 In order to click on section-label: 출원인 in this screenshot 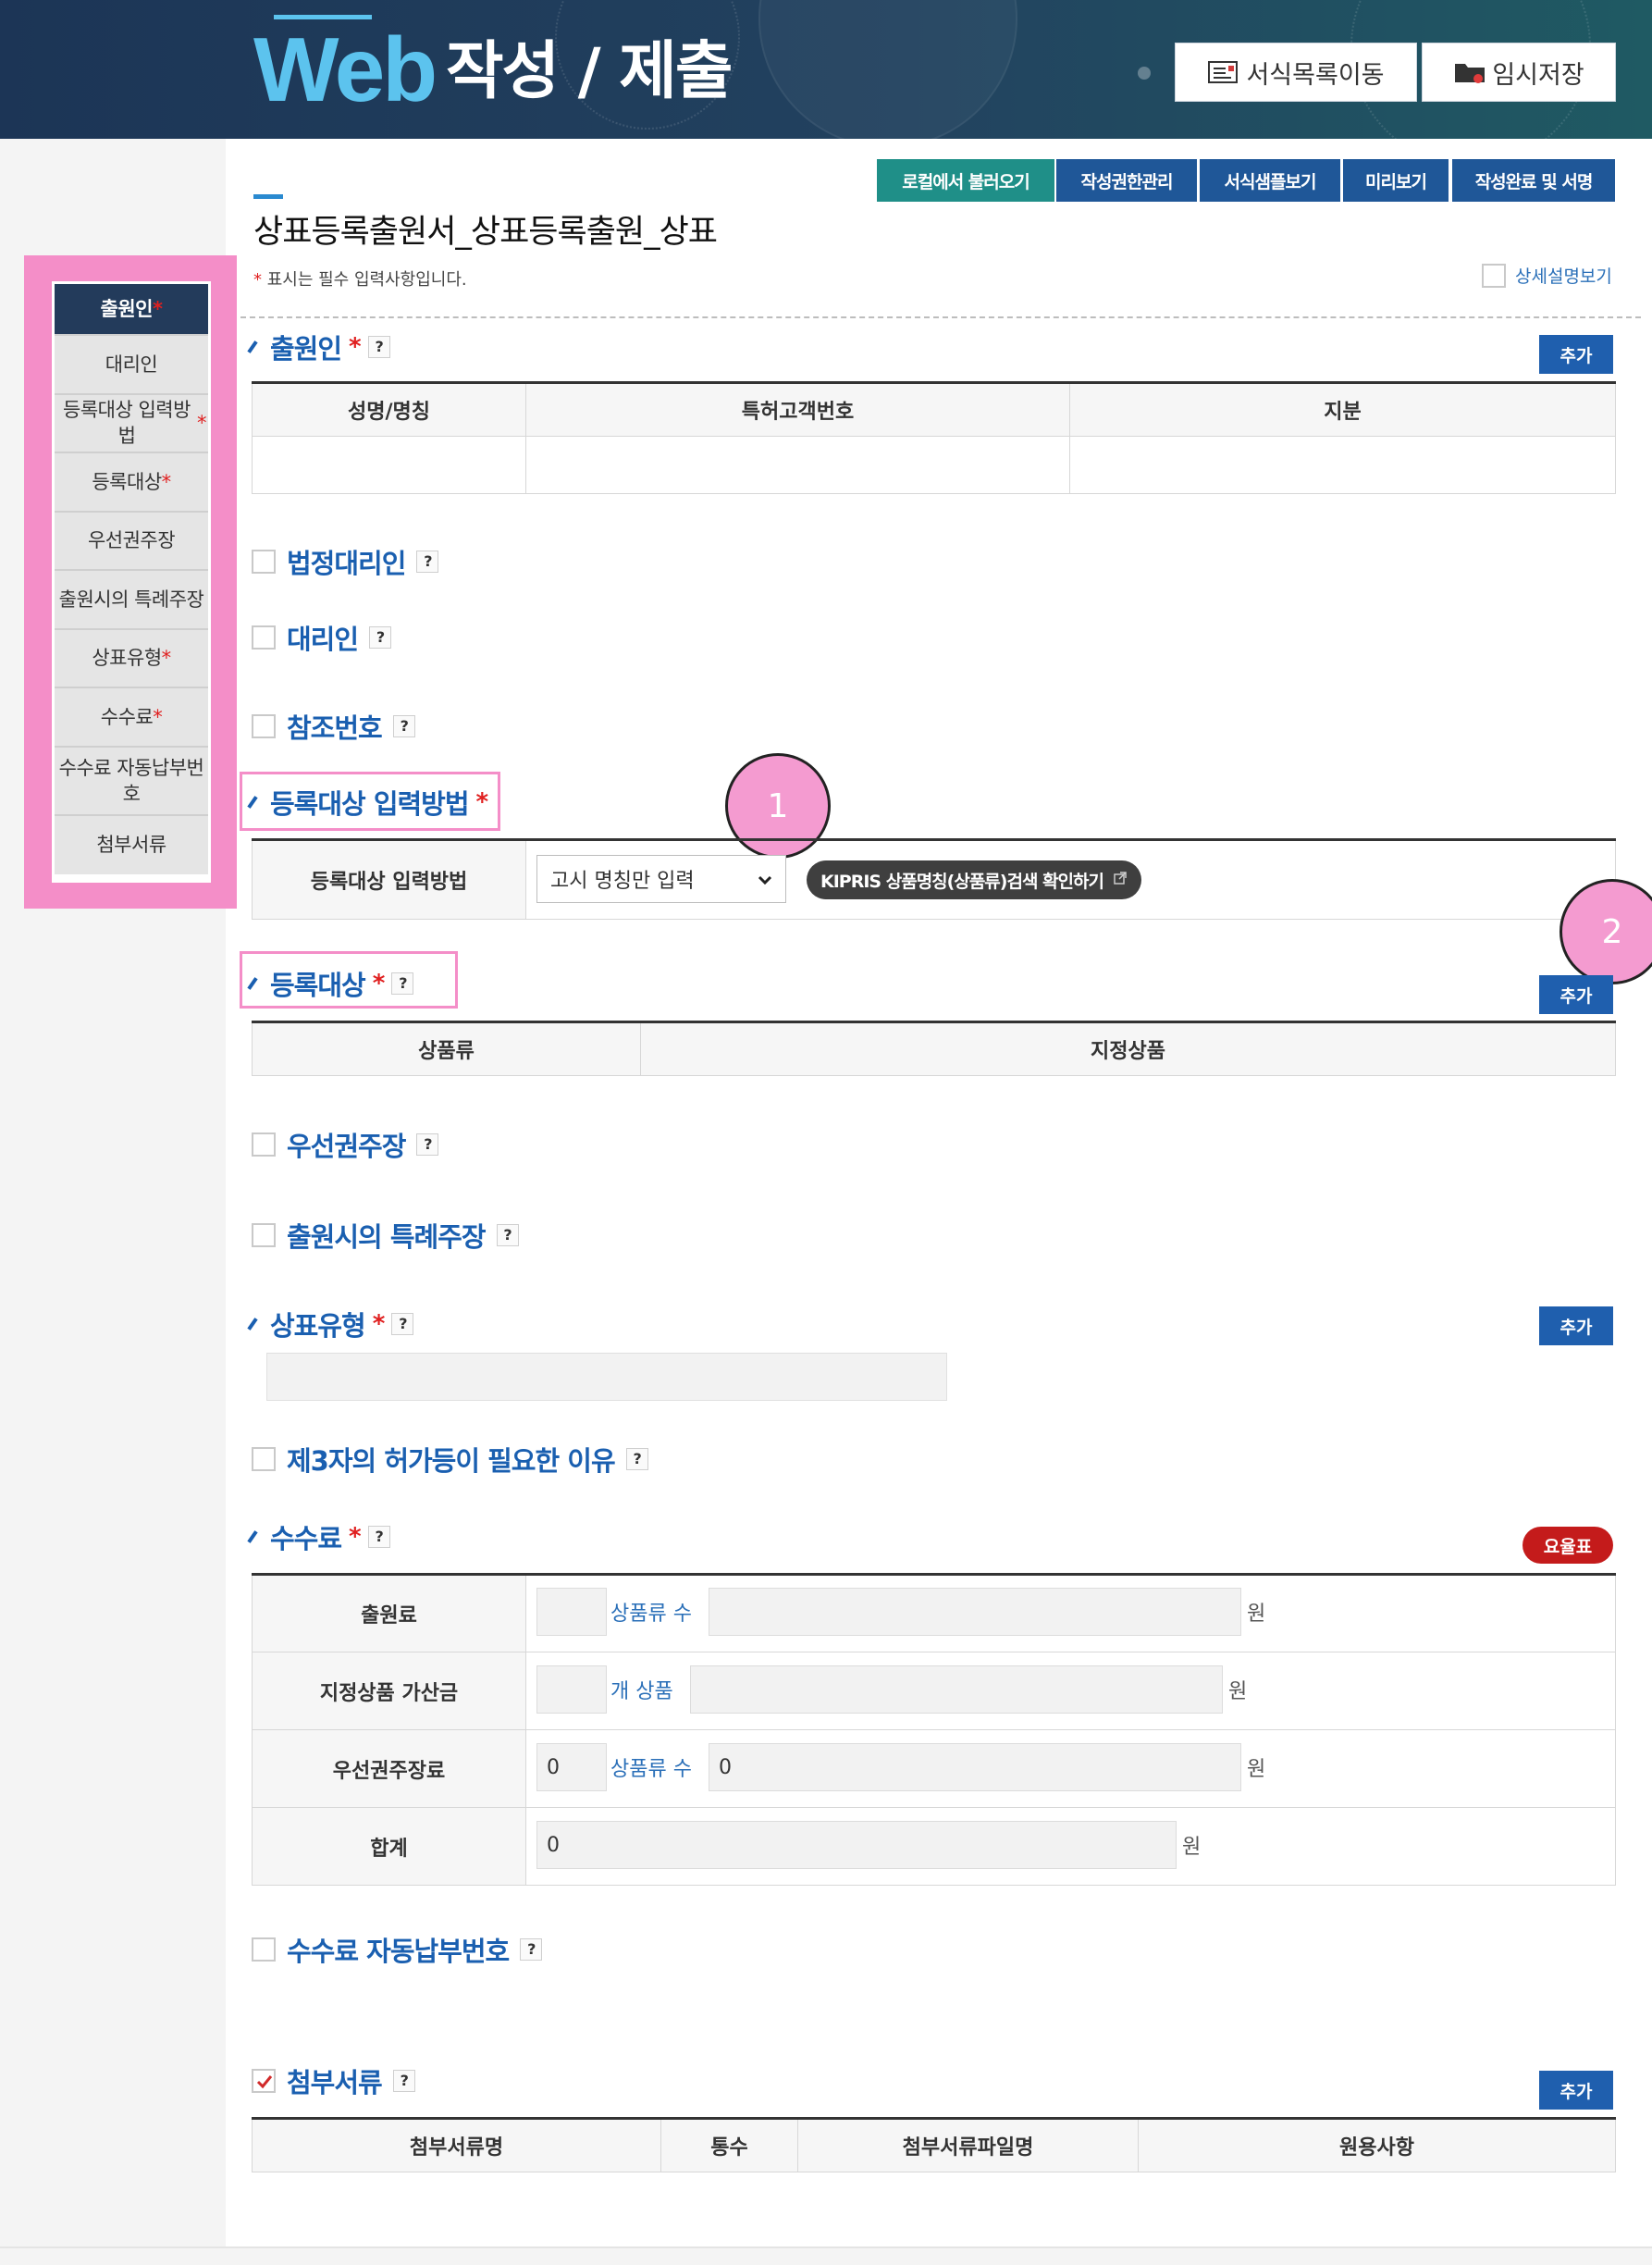, I will do `click(306, 349)`.